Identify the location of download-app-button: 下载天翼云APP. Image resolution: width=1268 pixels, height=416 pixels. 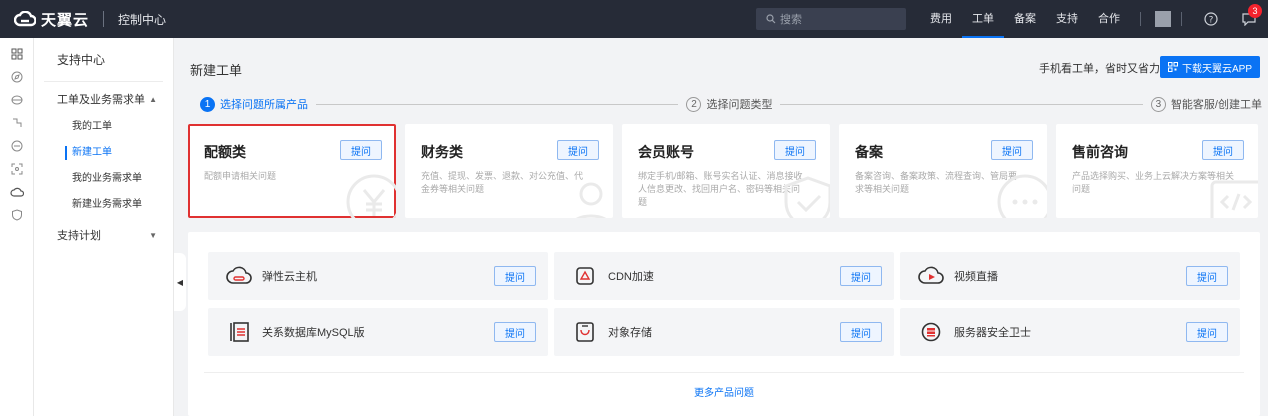
(1209, 67).